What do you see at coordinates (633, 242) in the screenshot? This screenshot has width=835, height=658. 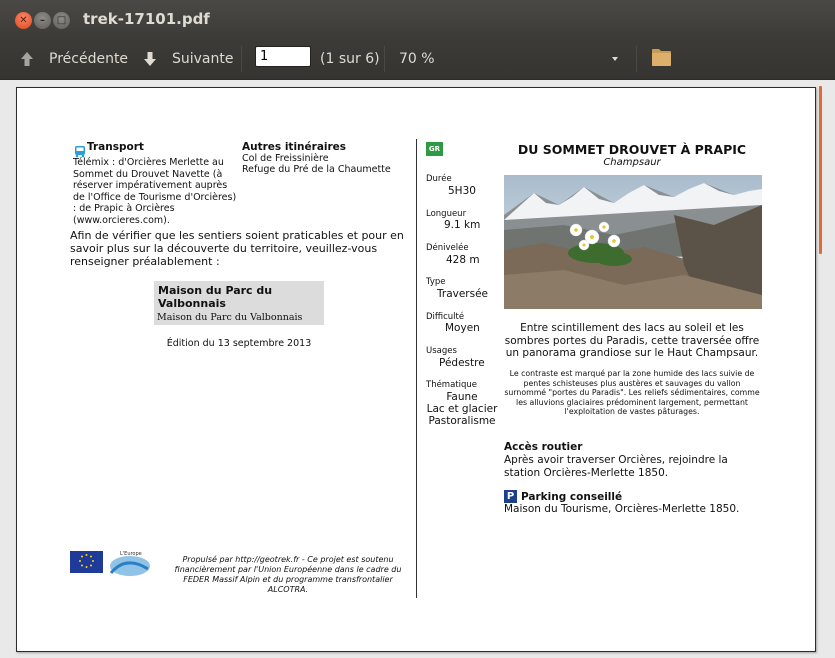 I see `trek-photo` at bounding box center [633, 242].